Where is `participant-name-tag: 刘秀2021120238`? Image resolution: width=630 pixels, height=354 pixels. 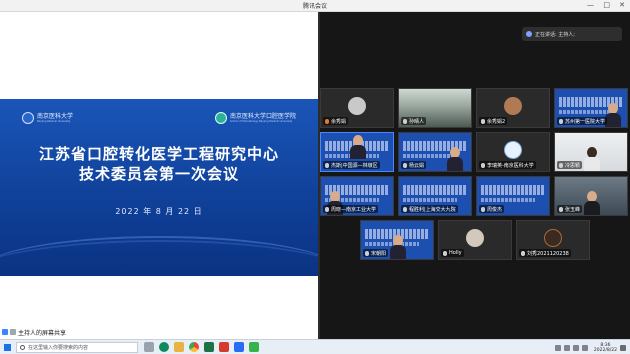
participant-name-tag: 刘秀2021120238 is located at coordinates (545, 253).